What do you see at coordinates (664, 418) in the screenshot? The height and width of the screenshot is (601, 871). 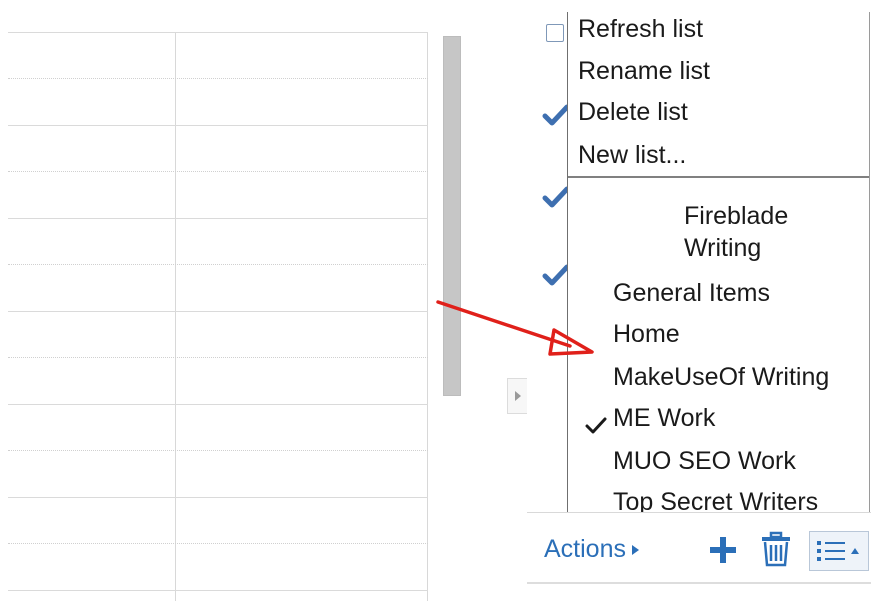 I see `list-item-me-work: ME Work` at bounding box center [664, 418].